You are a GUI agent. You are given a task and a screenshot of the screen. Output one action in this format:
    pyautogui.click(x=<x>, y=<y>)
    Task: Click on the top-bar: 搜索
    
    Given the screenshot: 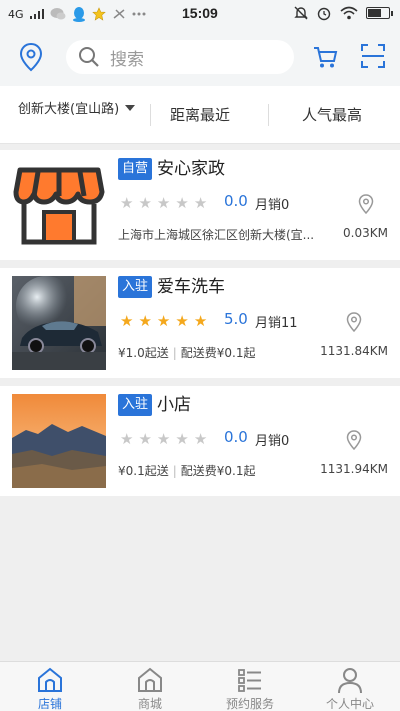 What is the action you would take?
    pyautogui.click(x=200, y=57)
    